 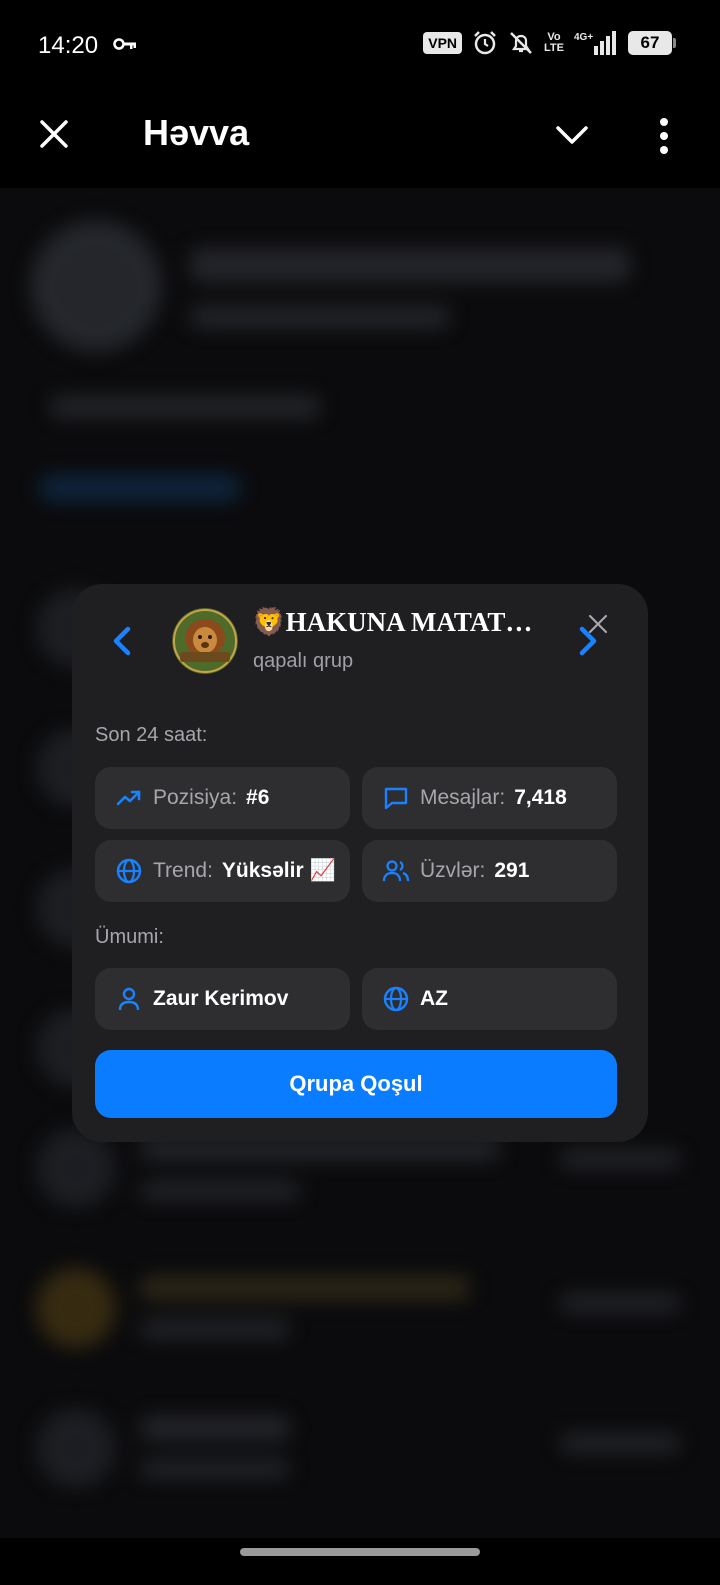 What do you see at coordinates (583, 37) in the screenshot?
I see `network-type: 4G+` at bounding box center [583, 37].